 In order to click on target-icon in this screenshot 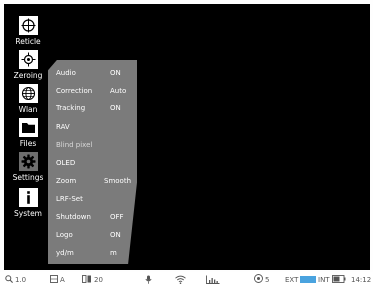, I will do `click(28, 59)`.